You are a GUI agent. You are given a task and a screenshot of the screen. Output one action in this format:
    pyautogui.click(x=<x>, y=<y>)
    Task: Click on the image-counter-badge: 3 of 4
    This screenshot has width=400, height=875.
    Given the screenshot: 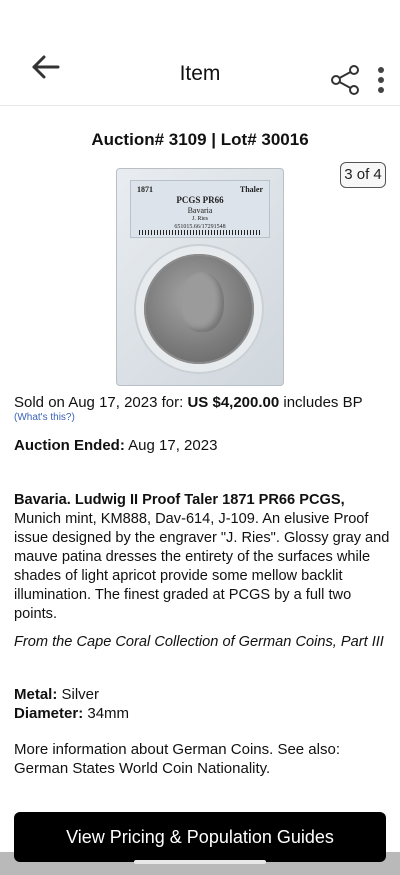 What is the action you would take?
    pyautogui.click(x=363, y=175)
    